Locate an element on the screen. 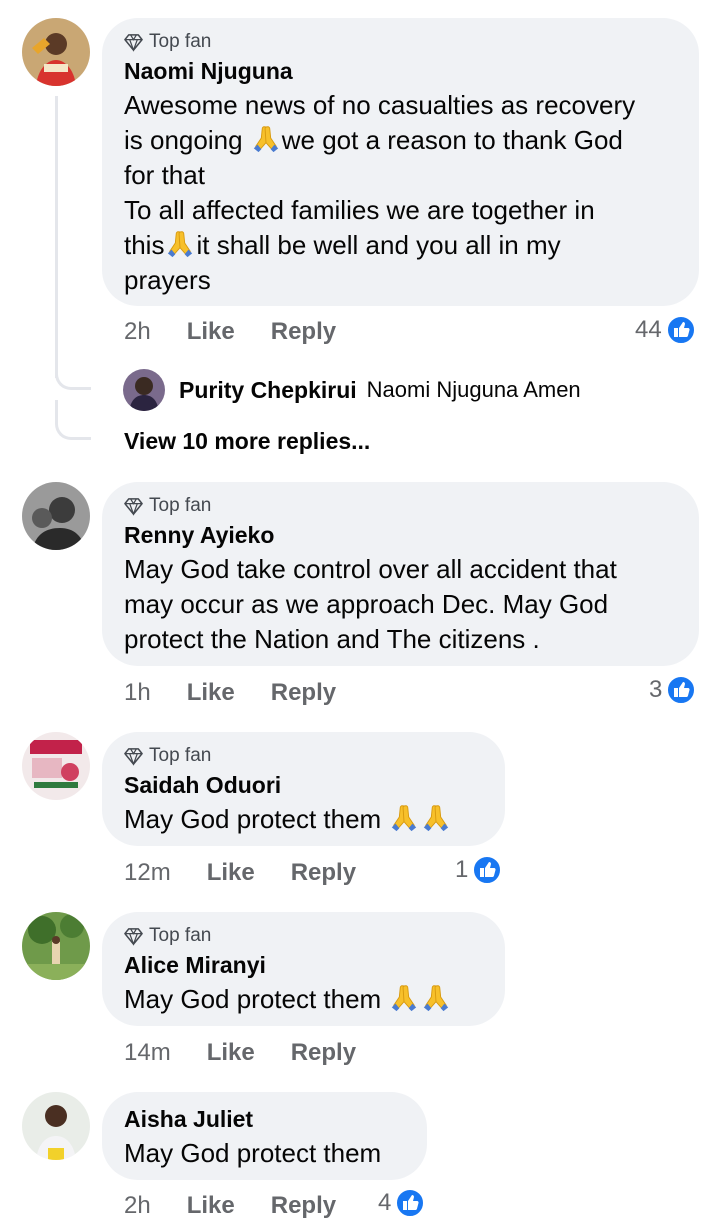 This screenshot has height=1227, width=720. reaction-number: 1 is located at coordinates (462, 869).